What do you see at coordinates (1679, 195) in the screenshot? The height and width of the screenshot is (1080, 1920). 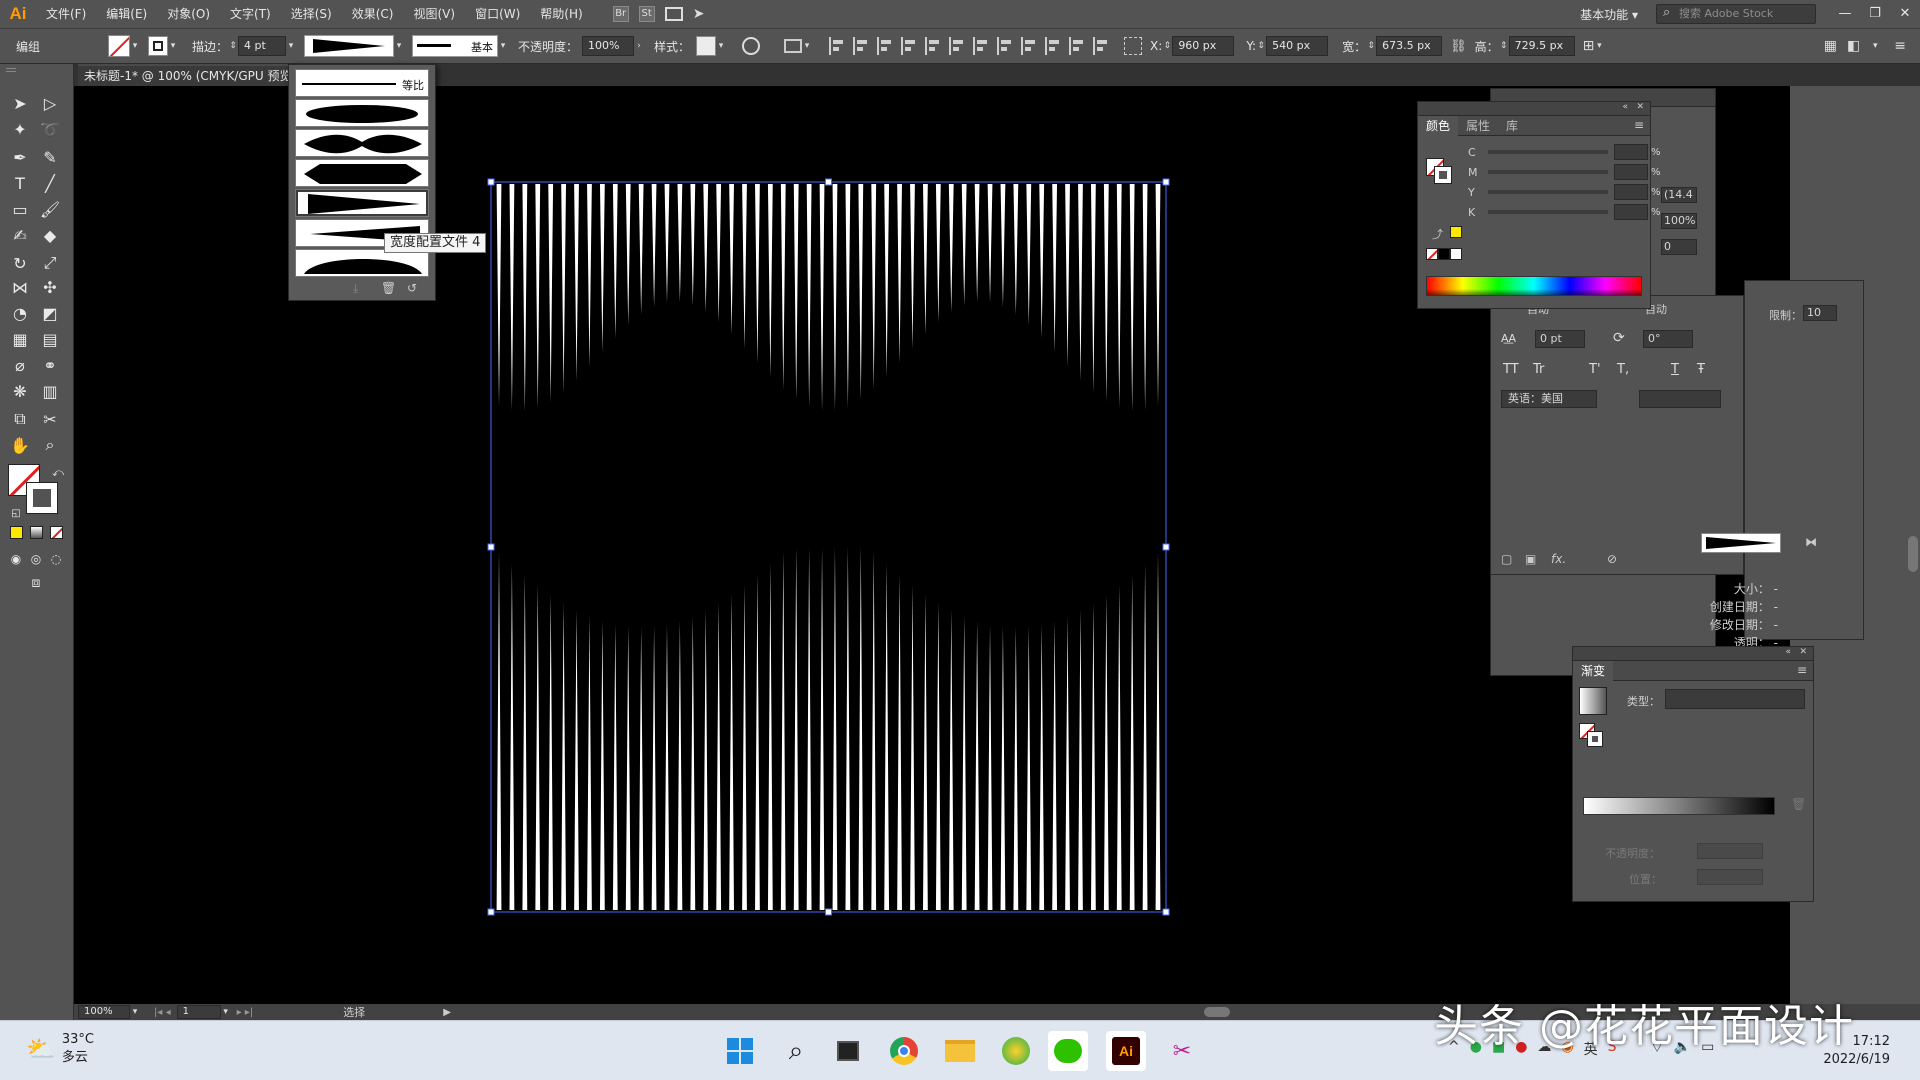 I see `size-field: (14.4` at bounding box center [1679, 195].